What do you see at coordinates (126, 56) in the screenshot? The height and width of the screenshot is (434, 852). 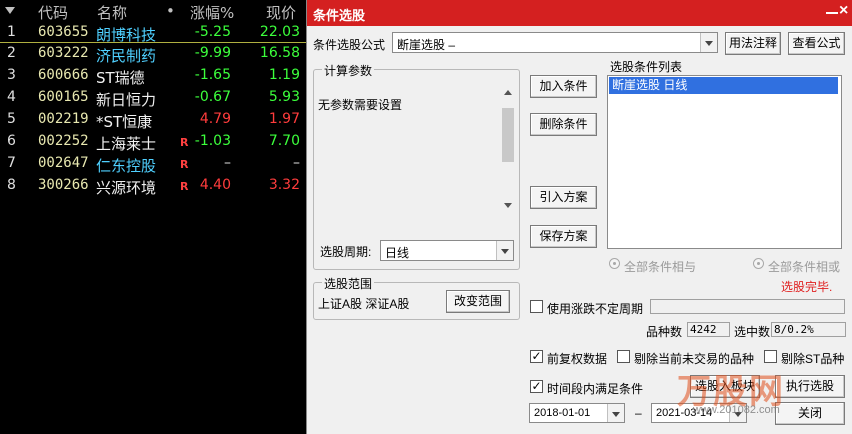 I see `stock-name: 济民制药` at bounding box center [126, 56].